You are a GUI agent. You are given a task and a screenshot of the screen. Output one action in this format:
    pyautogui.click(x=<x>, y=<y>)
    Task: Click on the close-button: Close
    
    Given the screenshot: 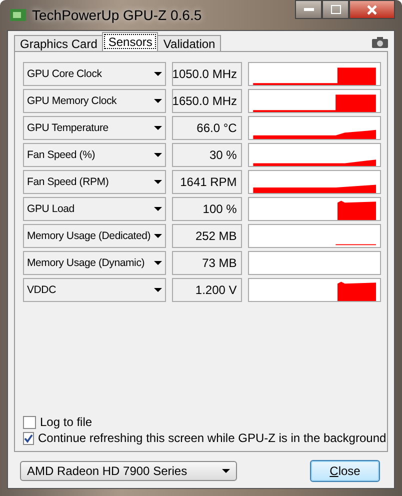 What is the action you would take?
    pyautogui.click(x=345, y=471)
    